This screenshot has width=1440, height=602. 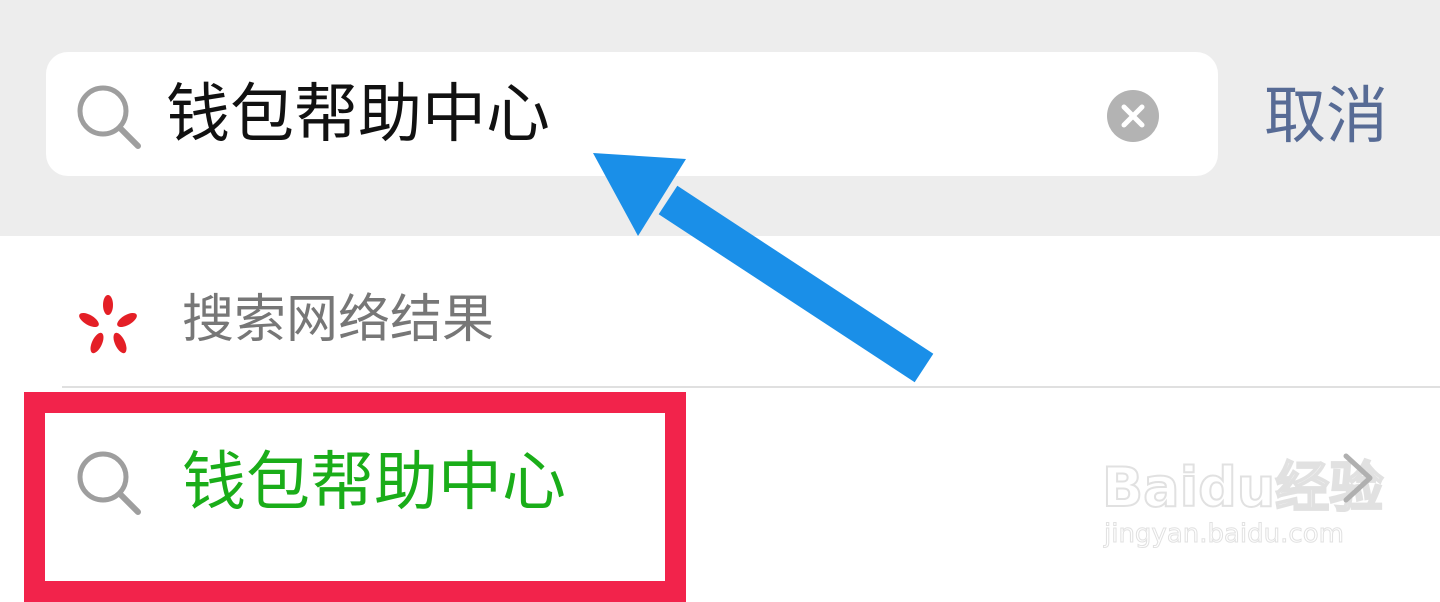 What do you see at coordinates (374, 483) in the screenshot?
I see `suggestion-label: 钱包帮助中心` at bounding box center [374, 483].